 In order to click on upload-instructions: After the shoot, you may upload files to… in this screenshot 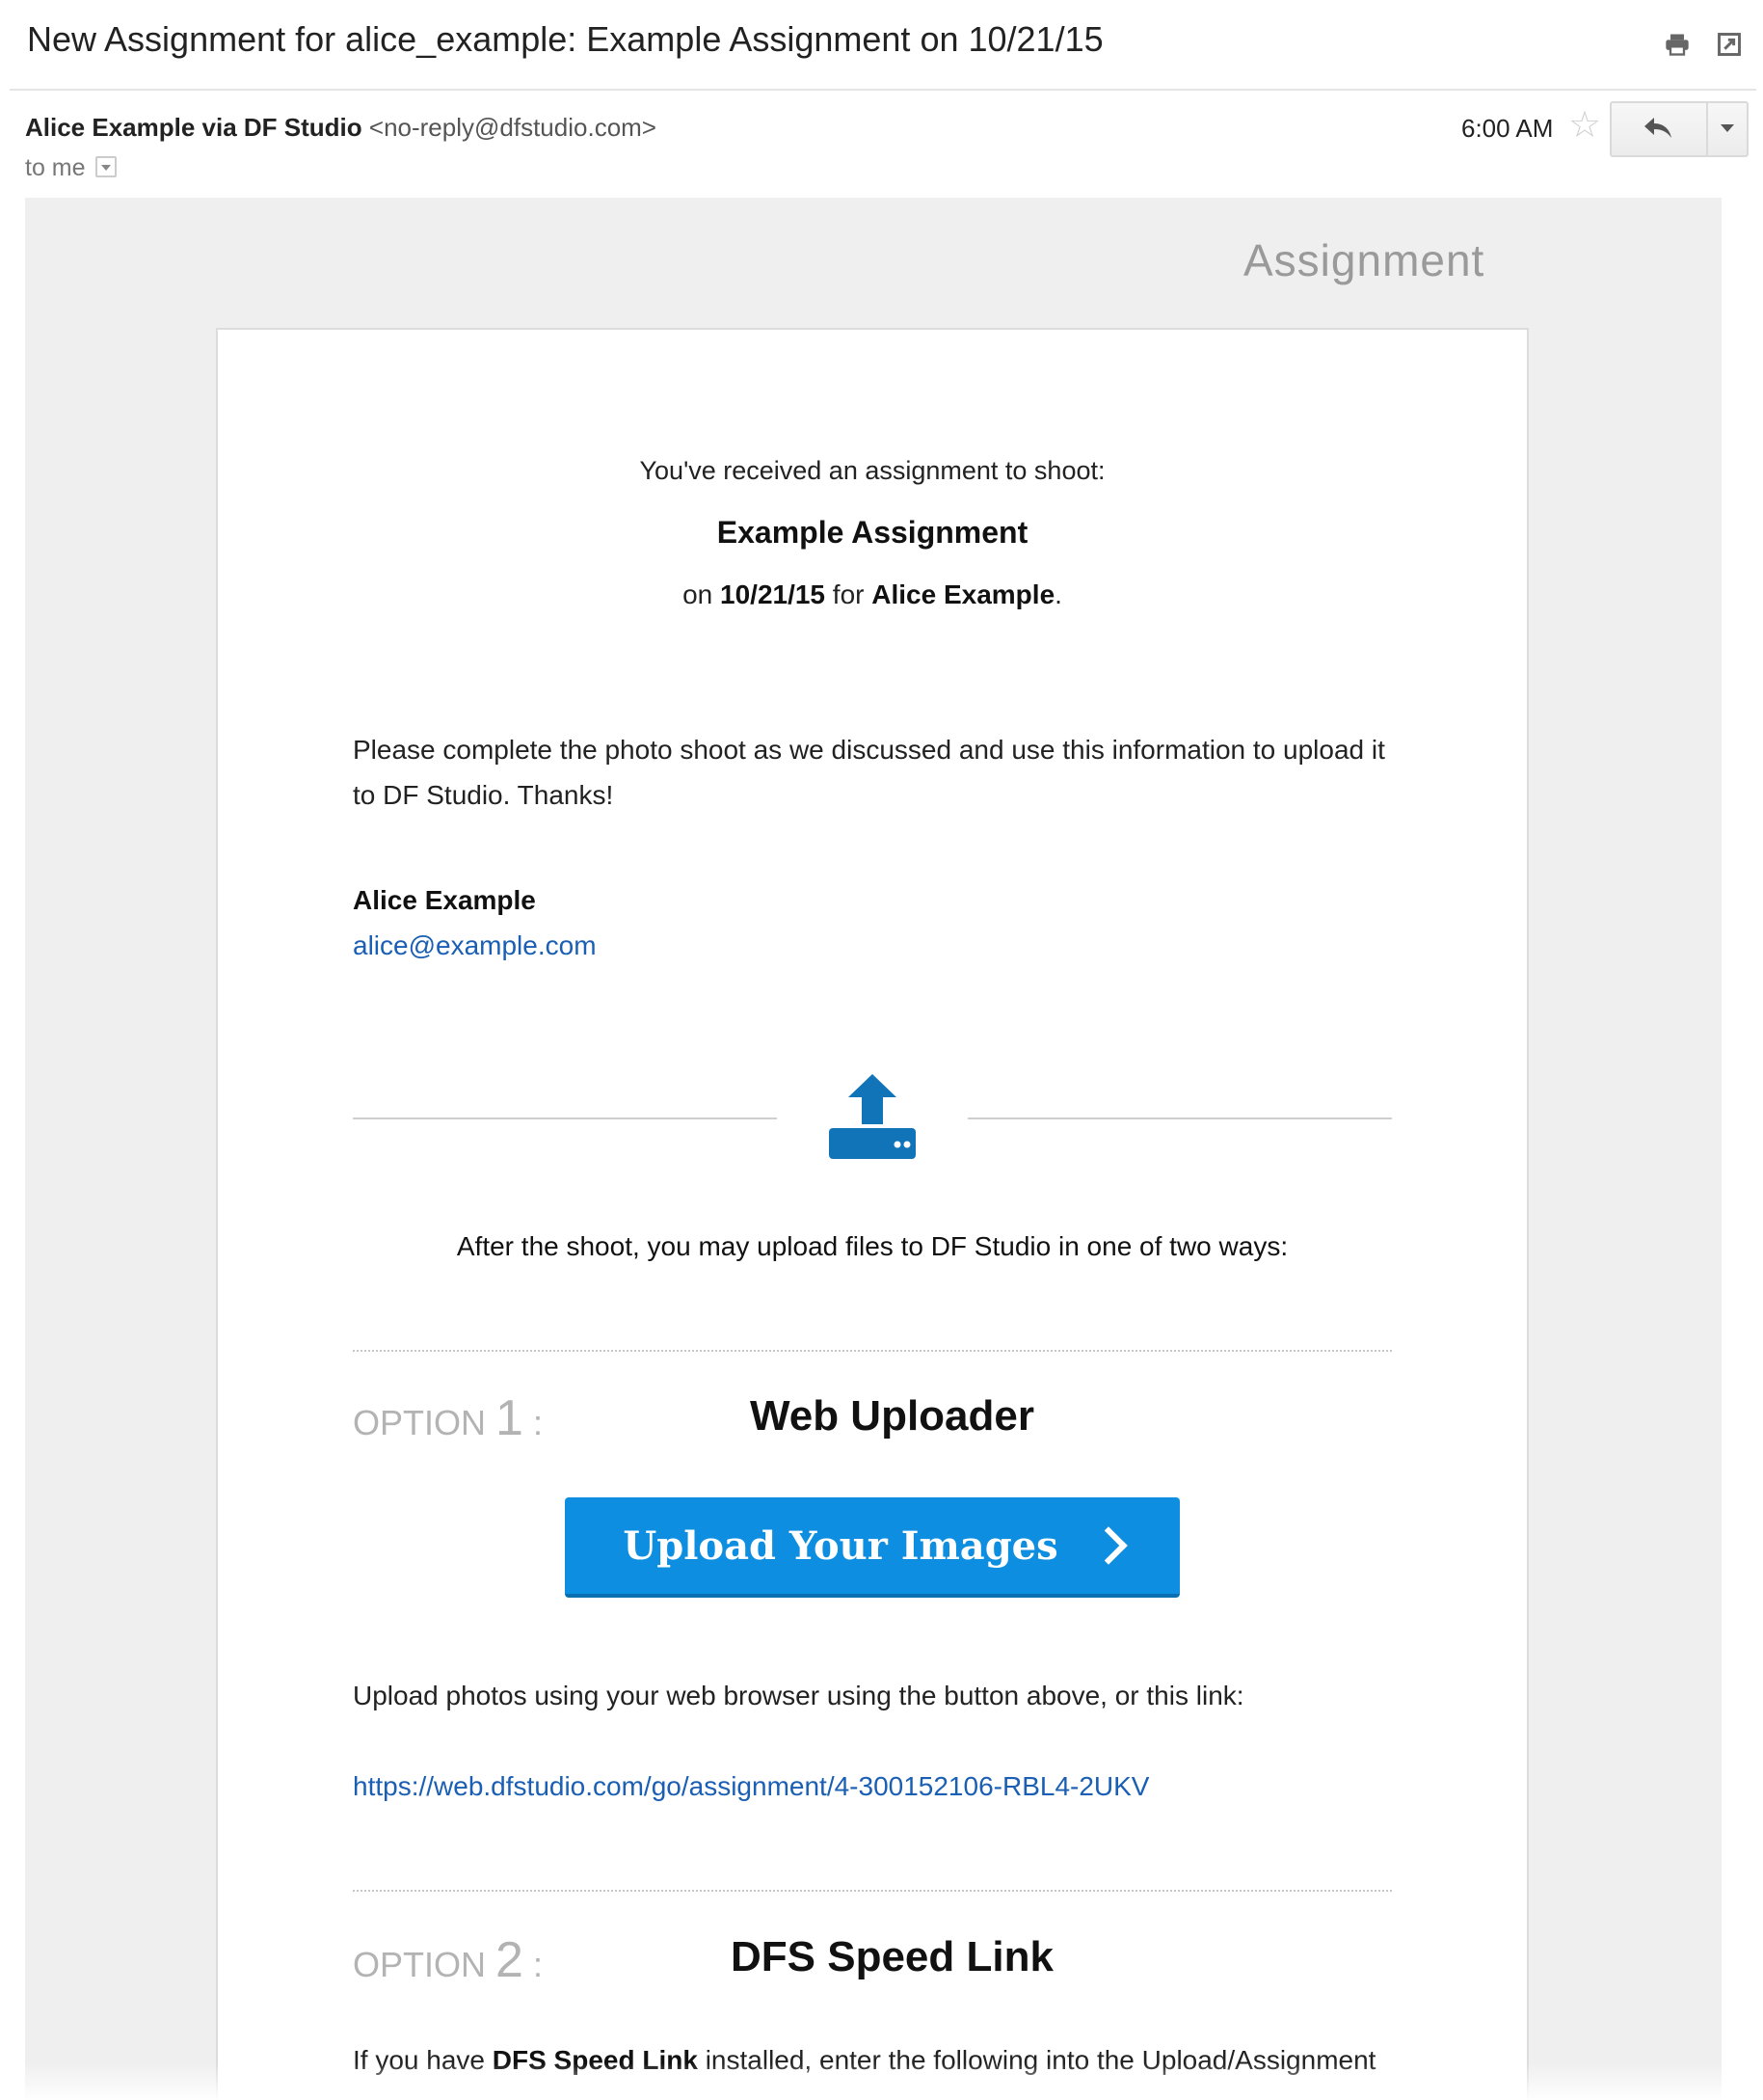, I will do `click(872, 1246)`.